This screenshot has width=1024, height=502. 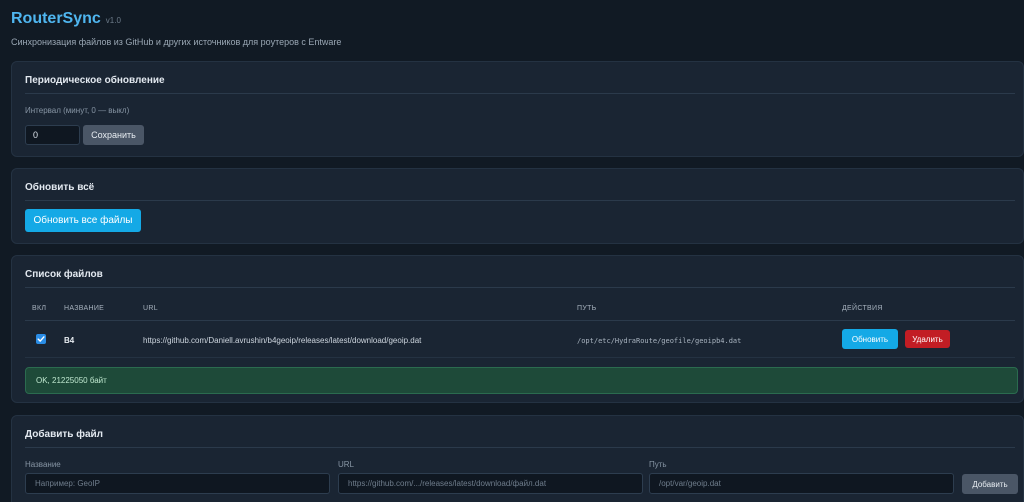 I want to click on delete-file-button: Удалить, so click(x=927, y=339).